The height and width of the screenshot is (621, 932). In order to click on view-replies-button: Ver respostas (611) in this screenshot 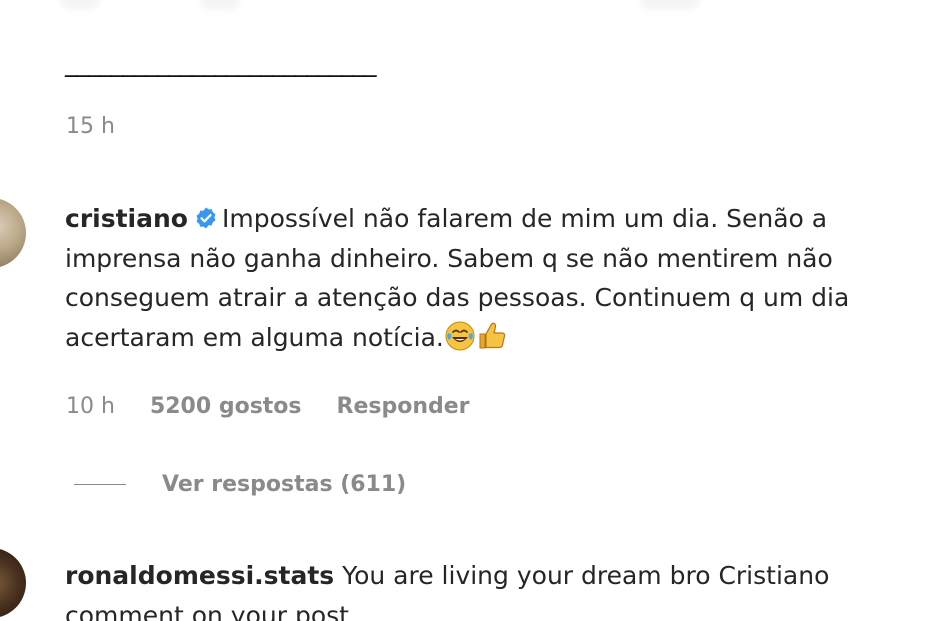, I will do `click(240, 484)`.